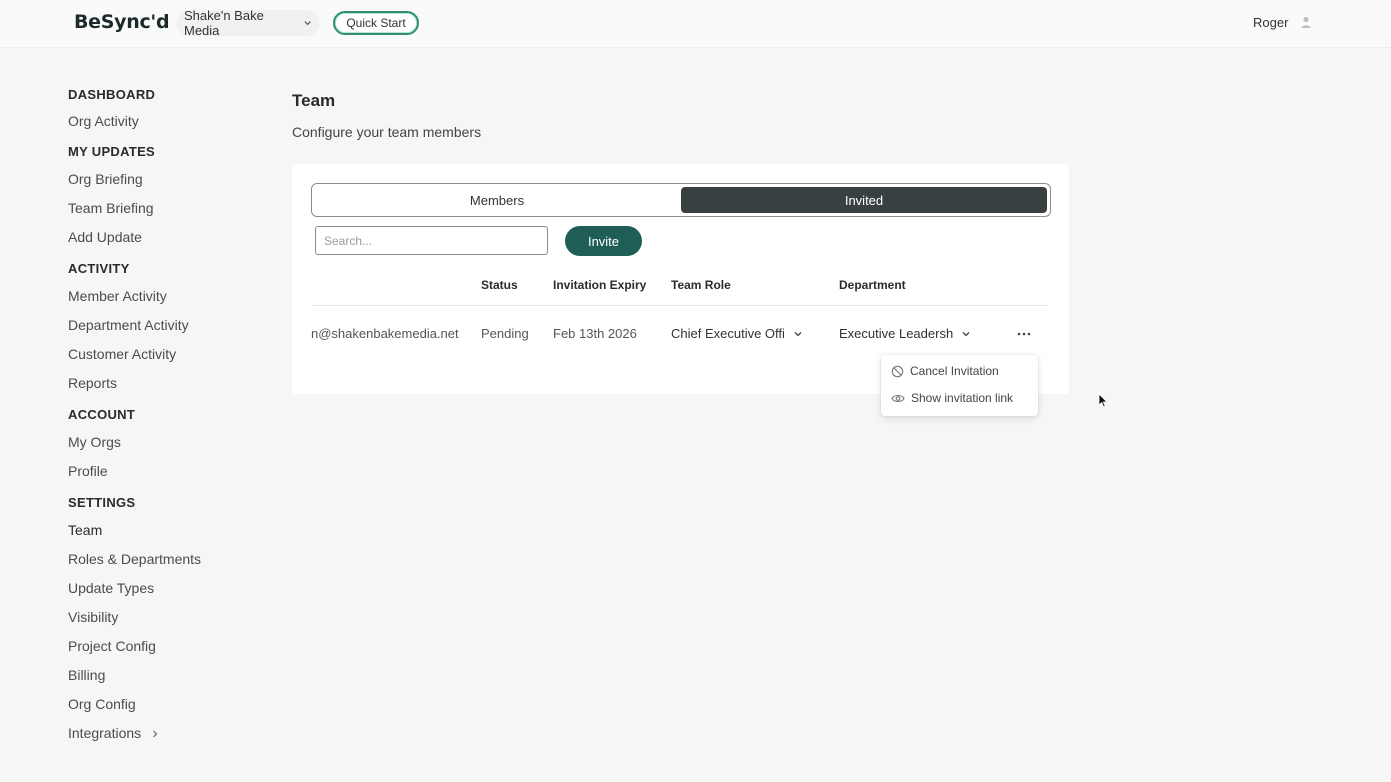 Image resolution: width=1391 pixels, height=782 pixels. I want to click on tab-invited: Invited, so click(864, 200).